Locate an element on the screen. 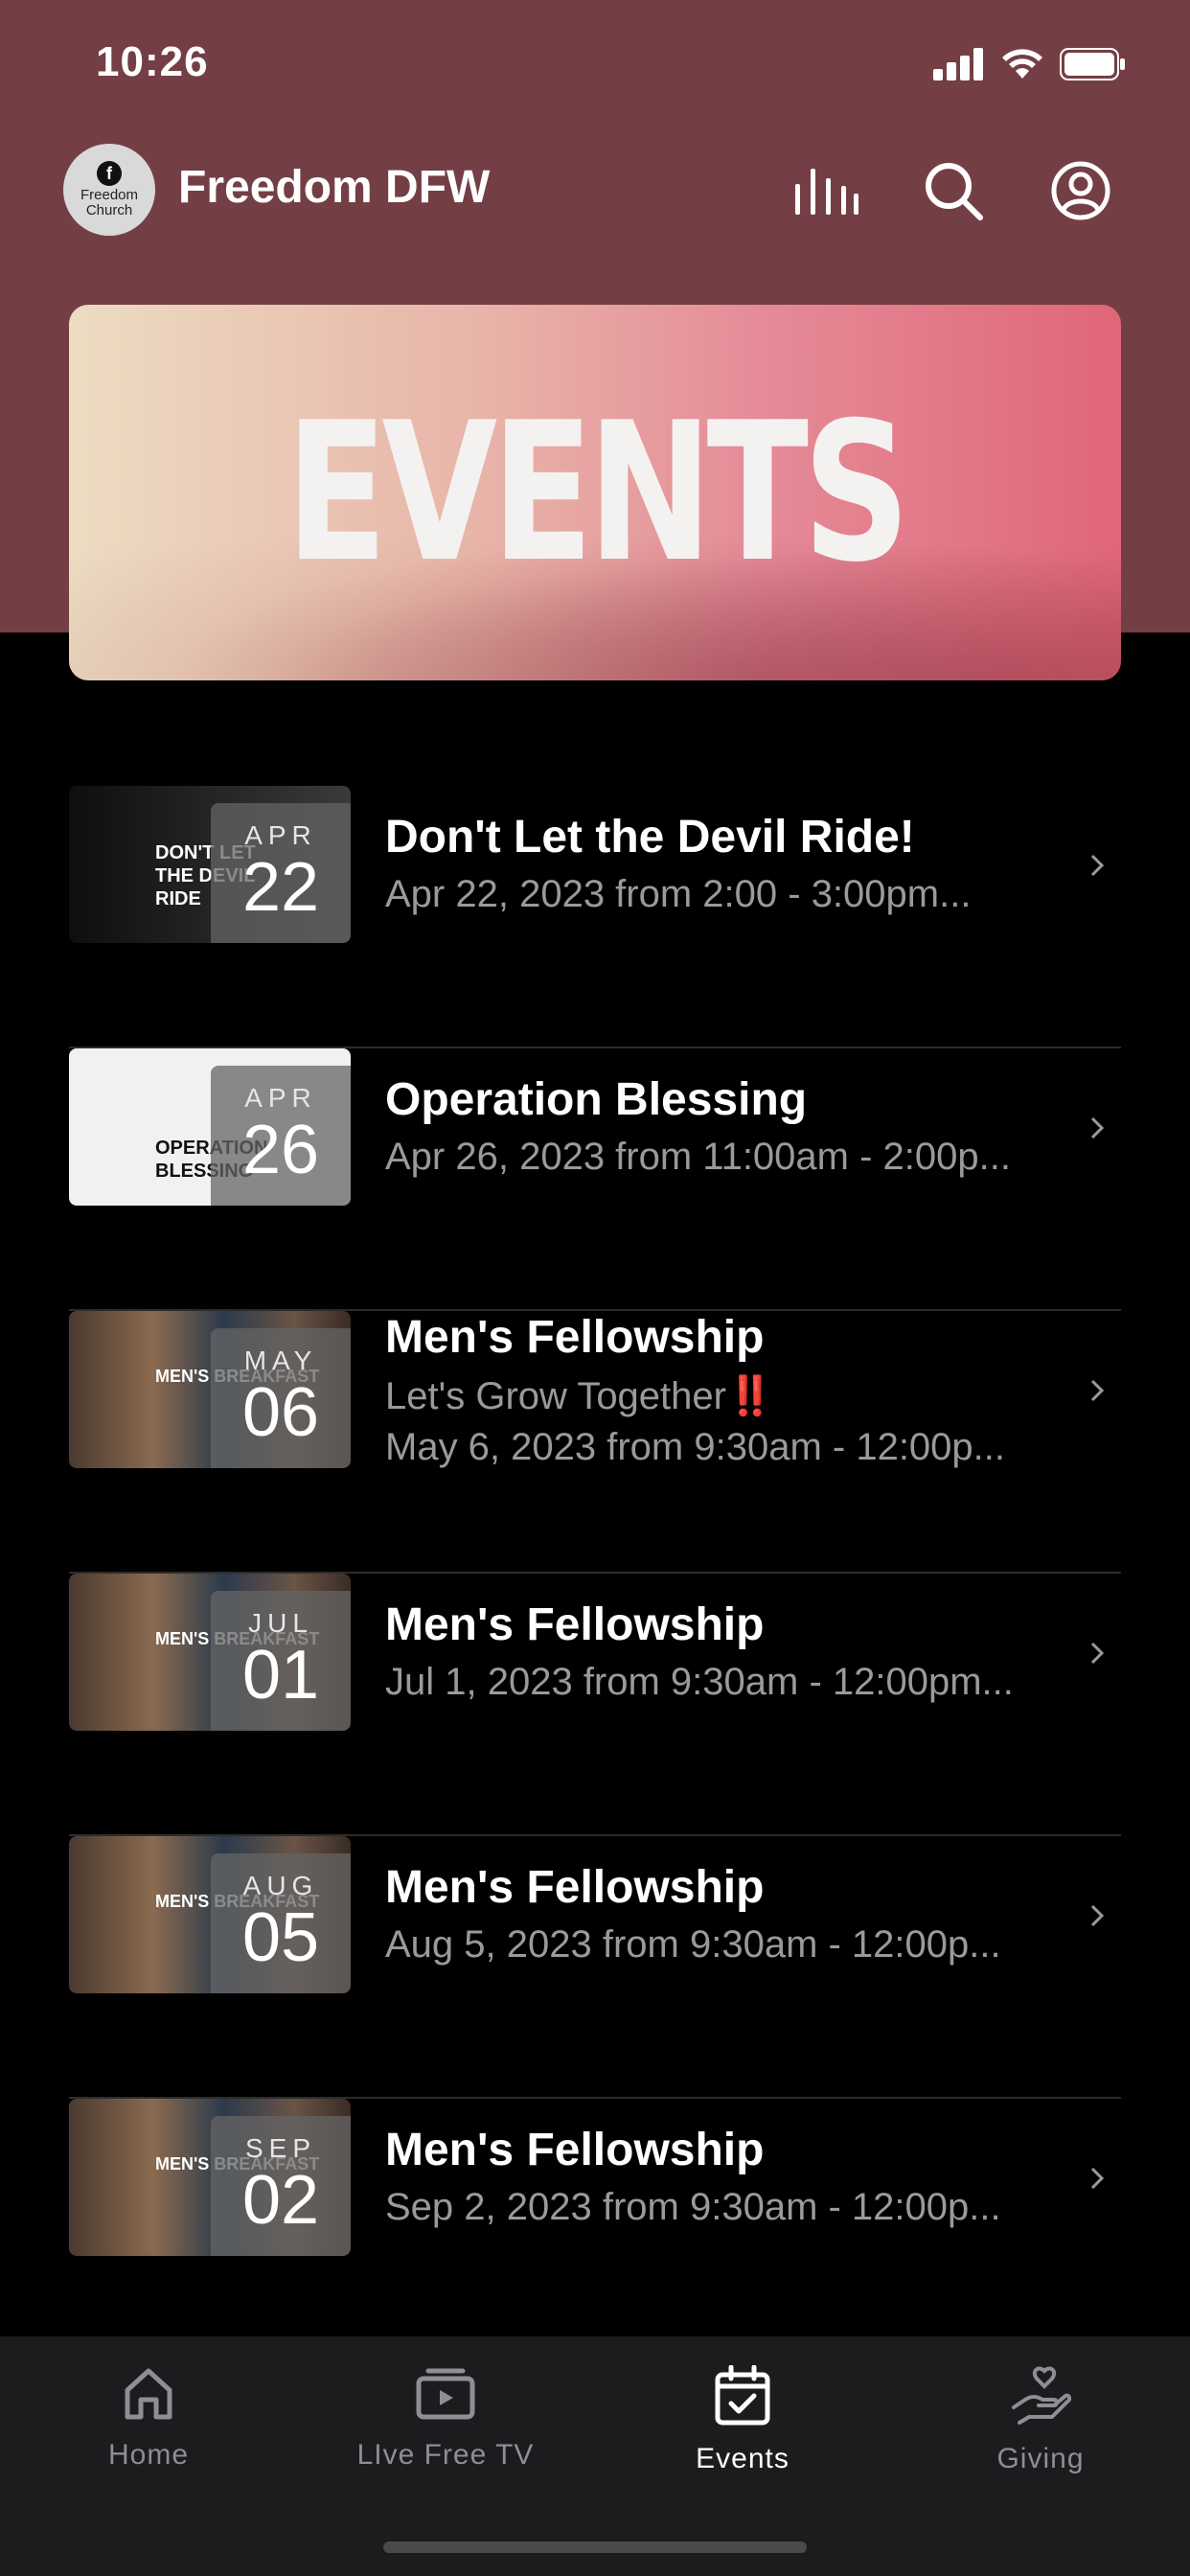  event-thumbnail: MEN'S BREAKFAST JUL 01 is located at coordinates (210, 1652).